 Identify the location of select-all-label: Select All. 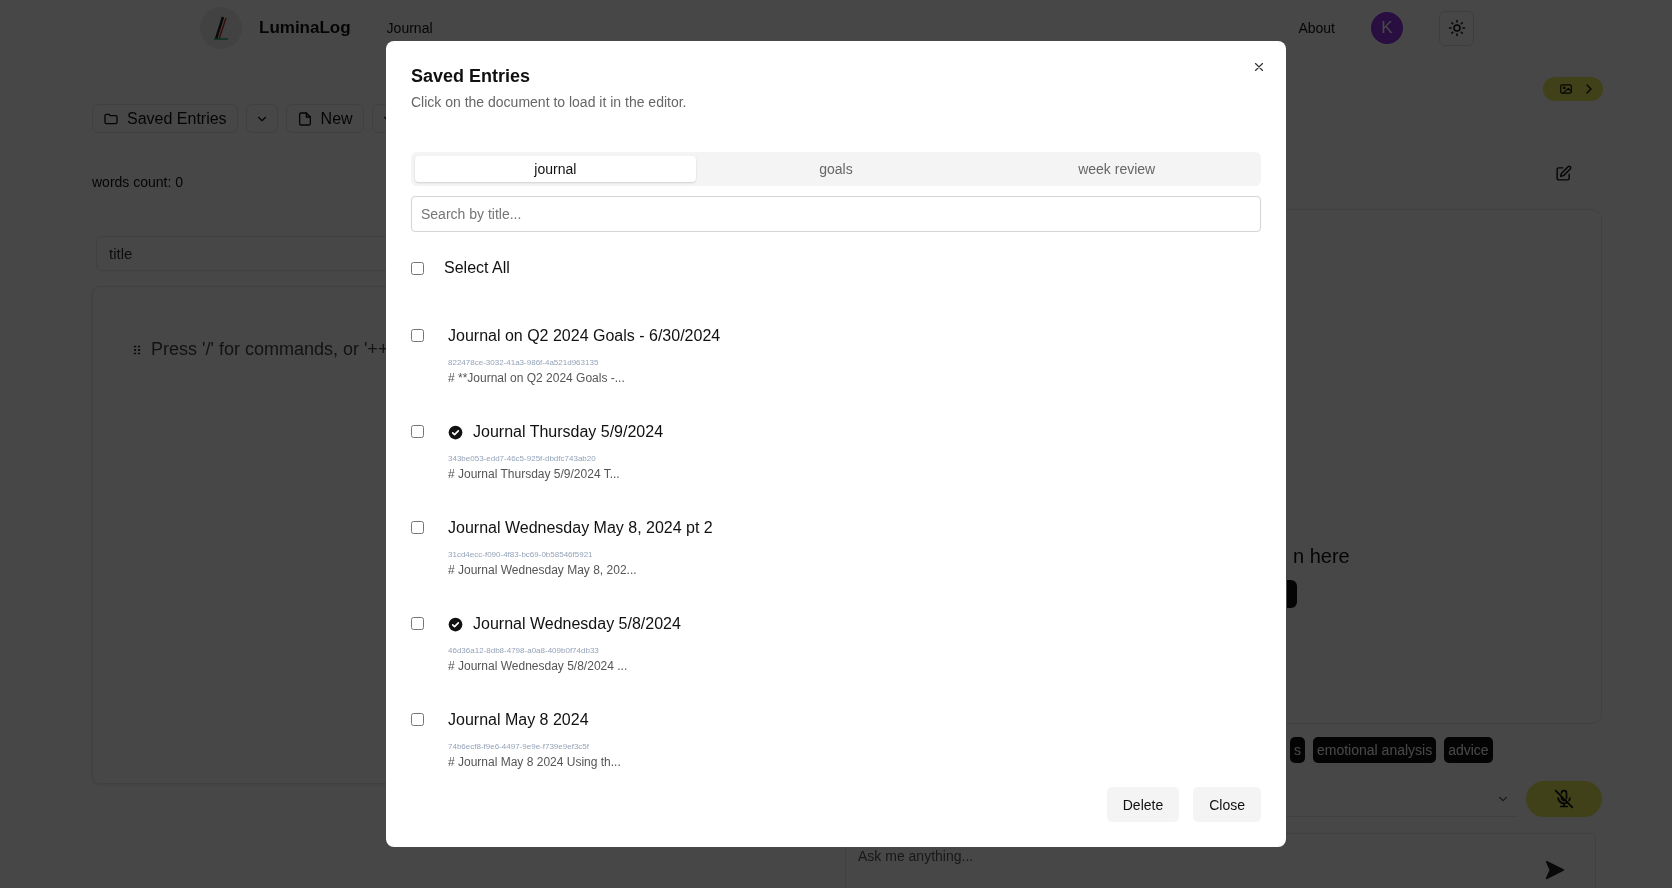
(477, 268).